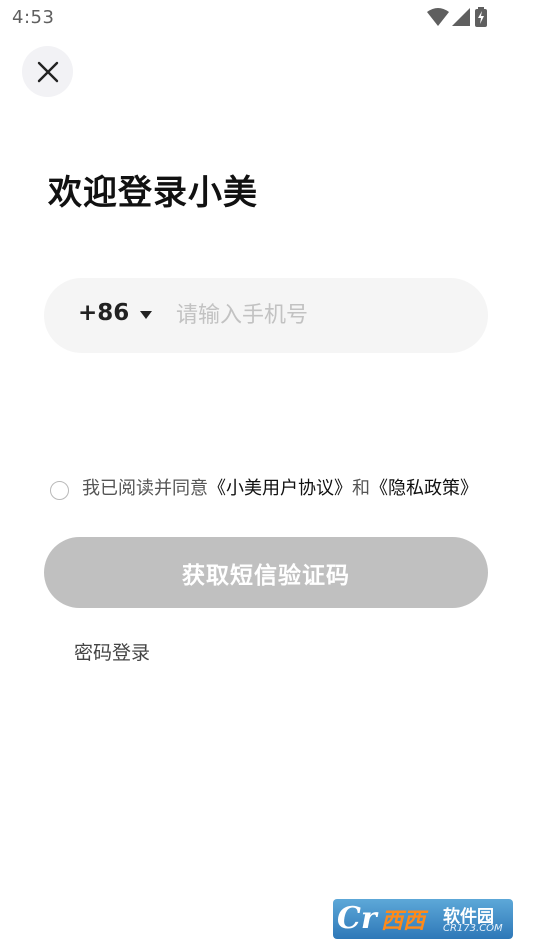 The height and width of the screenshot is (948, 533). I want to click on cell-signal-icon, so click(461, 17).